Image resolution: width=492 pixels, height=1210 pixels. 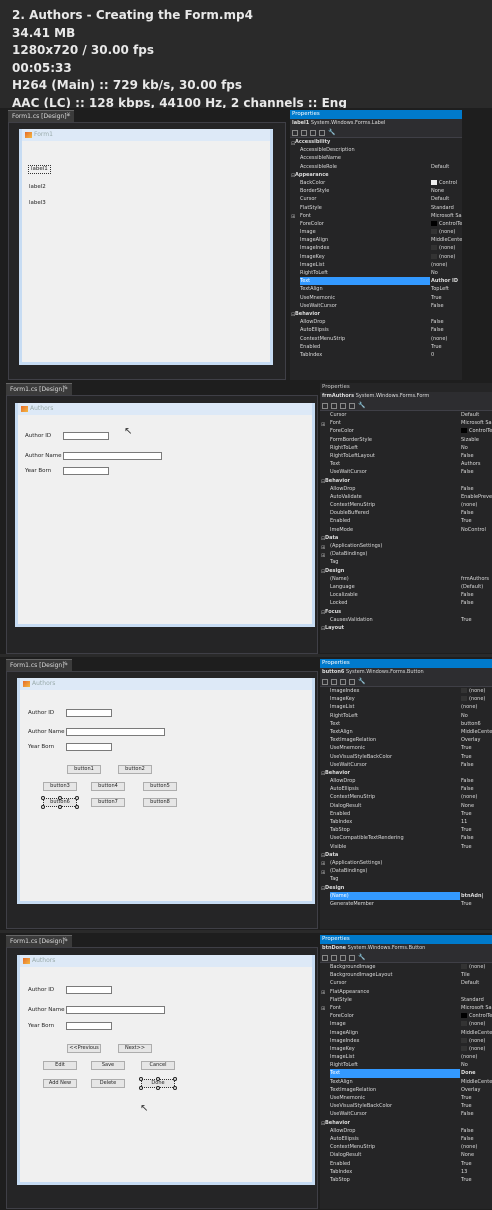 I want to click on selected-object: label1 System.Windows.Forms.Label, so click(x=376, y=123).